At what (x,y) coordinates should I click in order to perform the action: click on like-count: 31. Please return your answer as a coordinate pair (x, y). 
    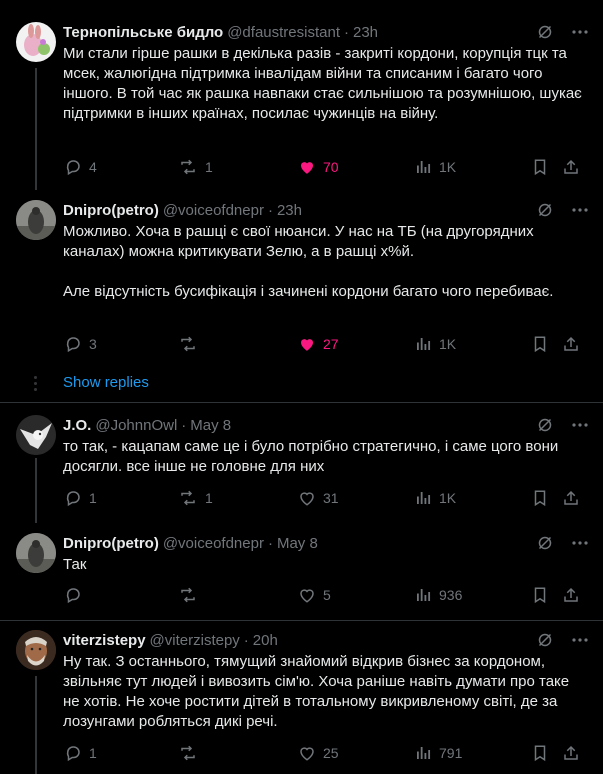
    Looking at the image, I should click on (331, 498).